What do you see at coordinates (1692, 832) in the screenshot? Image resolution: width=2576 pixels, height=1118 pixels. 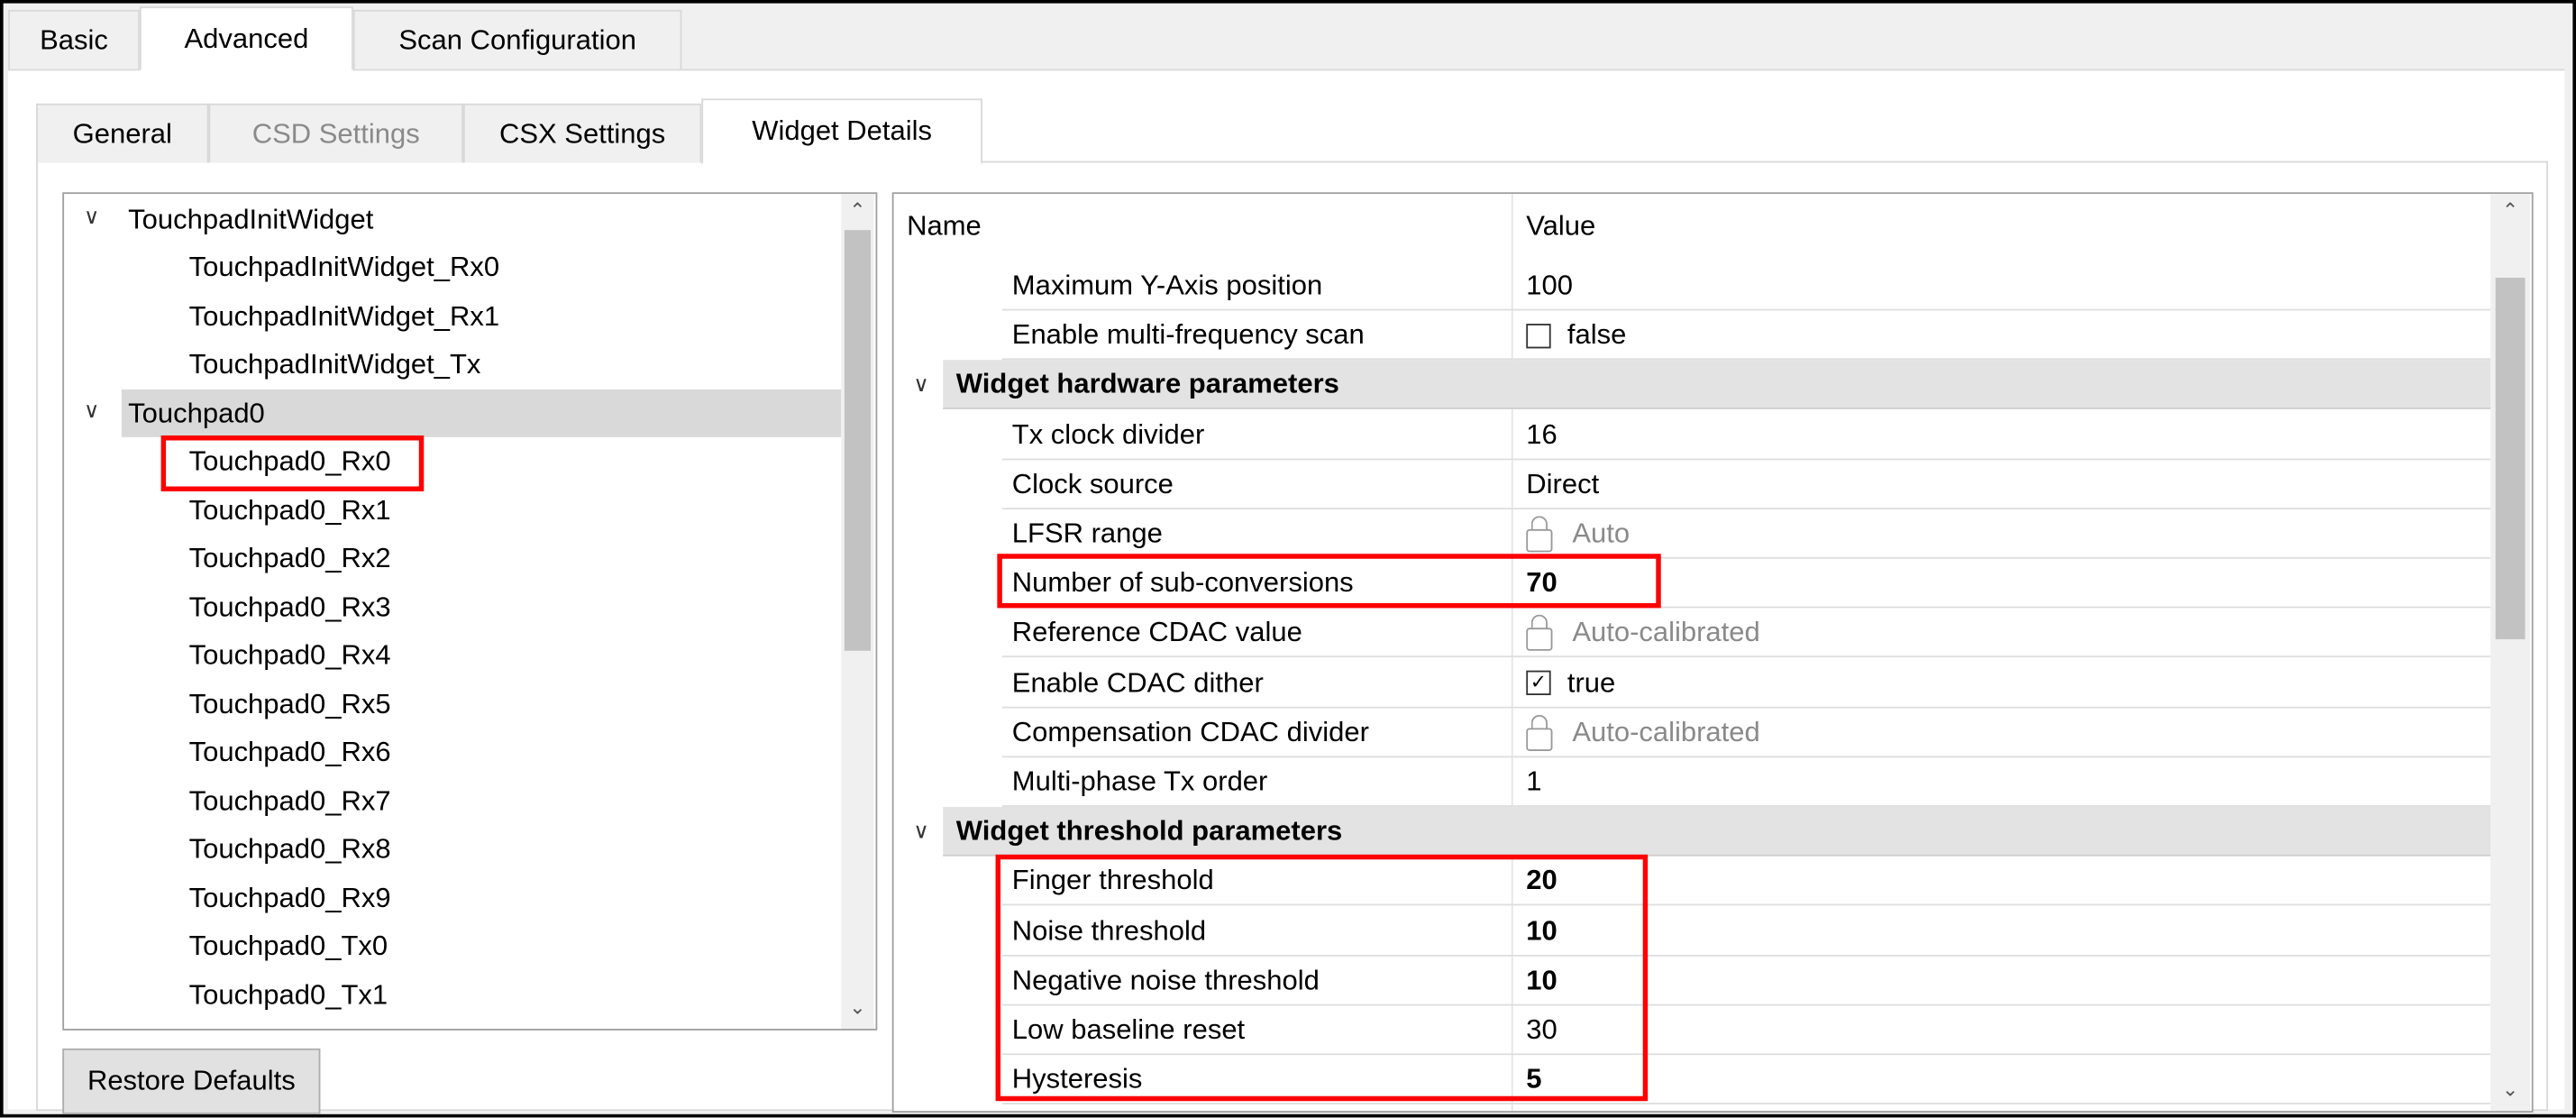 I see `group-row: ∨ Widget threshold parameters` at bounding box center [1692, 832].